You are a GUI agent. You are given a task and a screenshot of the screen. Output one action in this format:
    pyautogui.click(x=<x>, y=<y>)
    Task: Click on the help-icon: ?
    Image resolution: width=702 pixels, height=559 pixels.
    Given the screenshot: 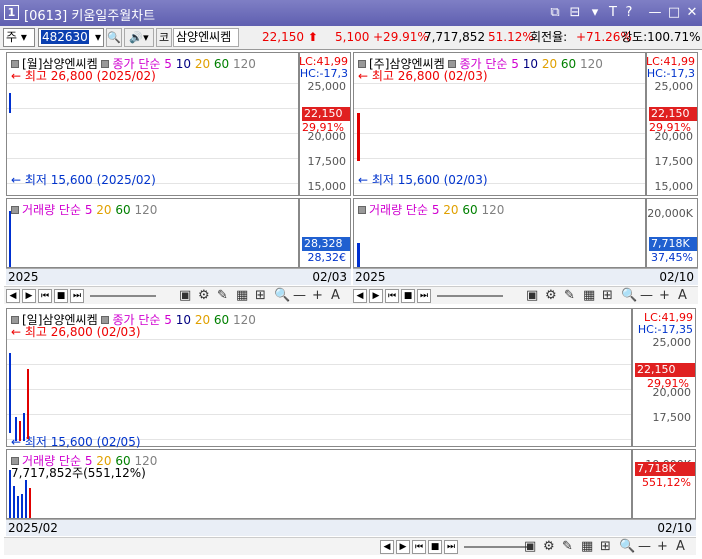 What is the action you would take?
    pyautogui.click(x=629, y=12)
    